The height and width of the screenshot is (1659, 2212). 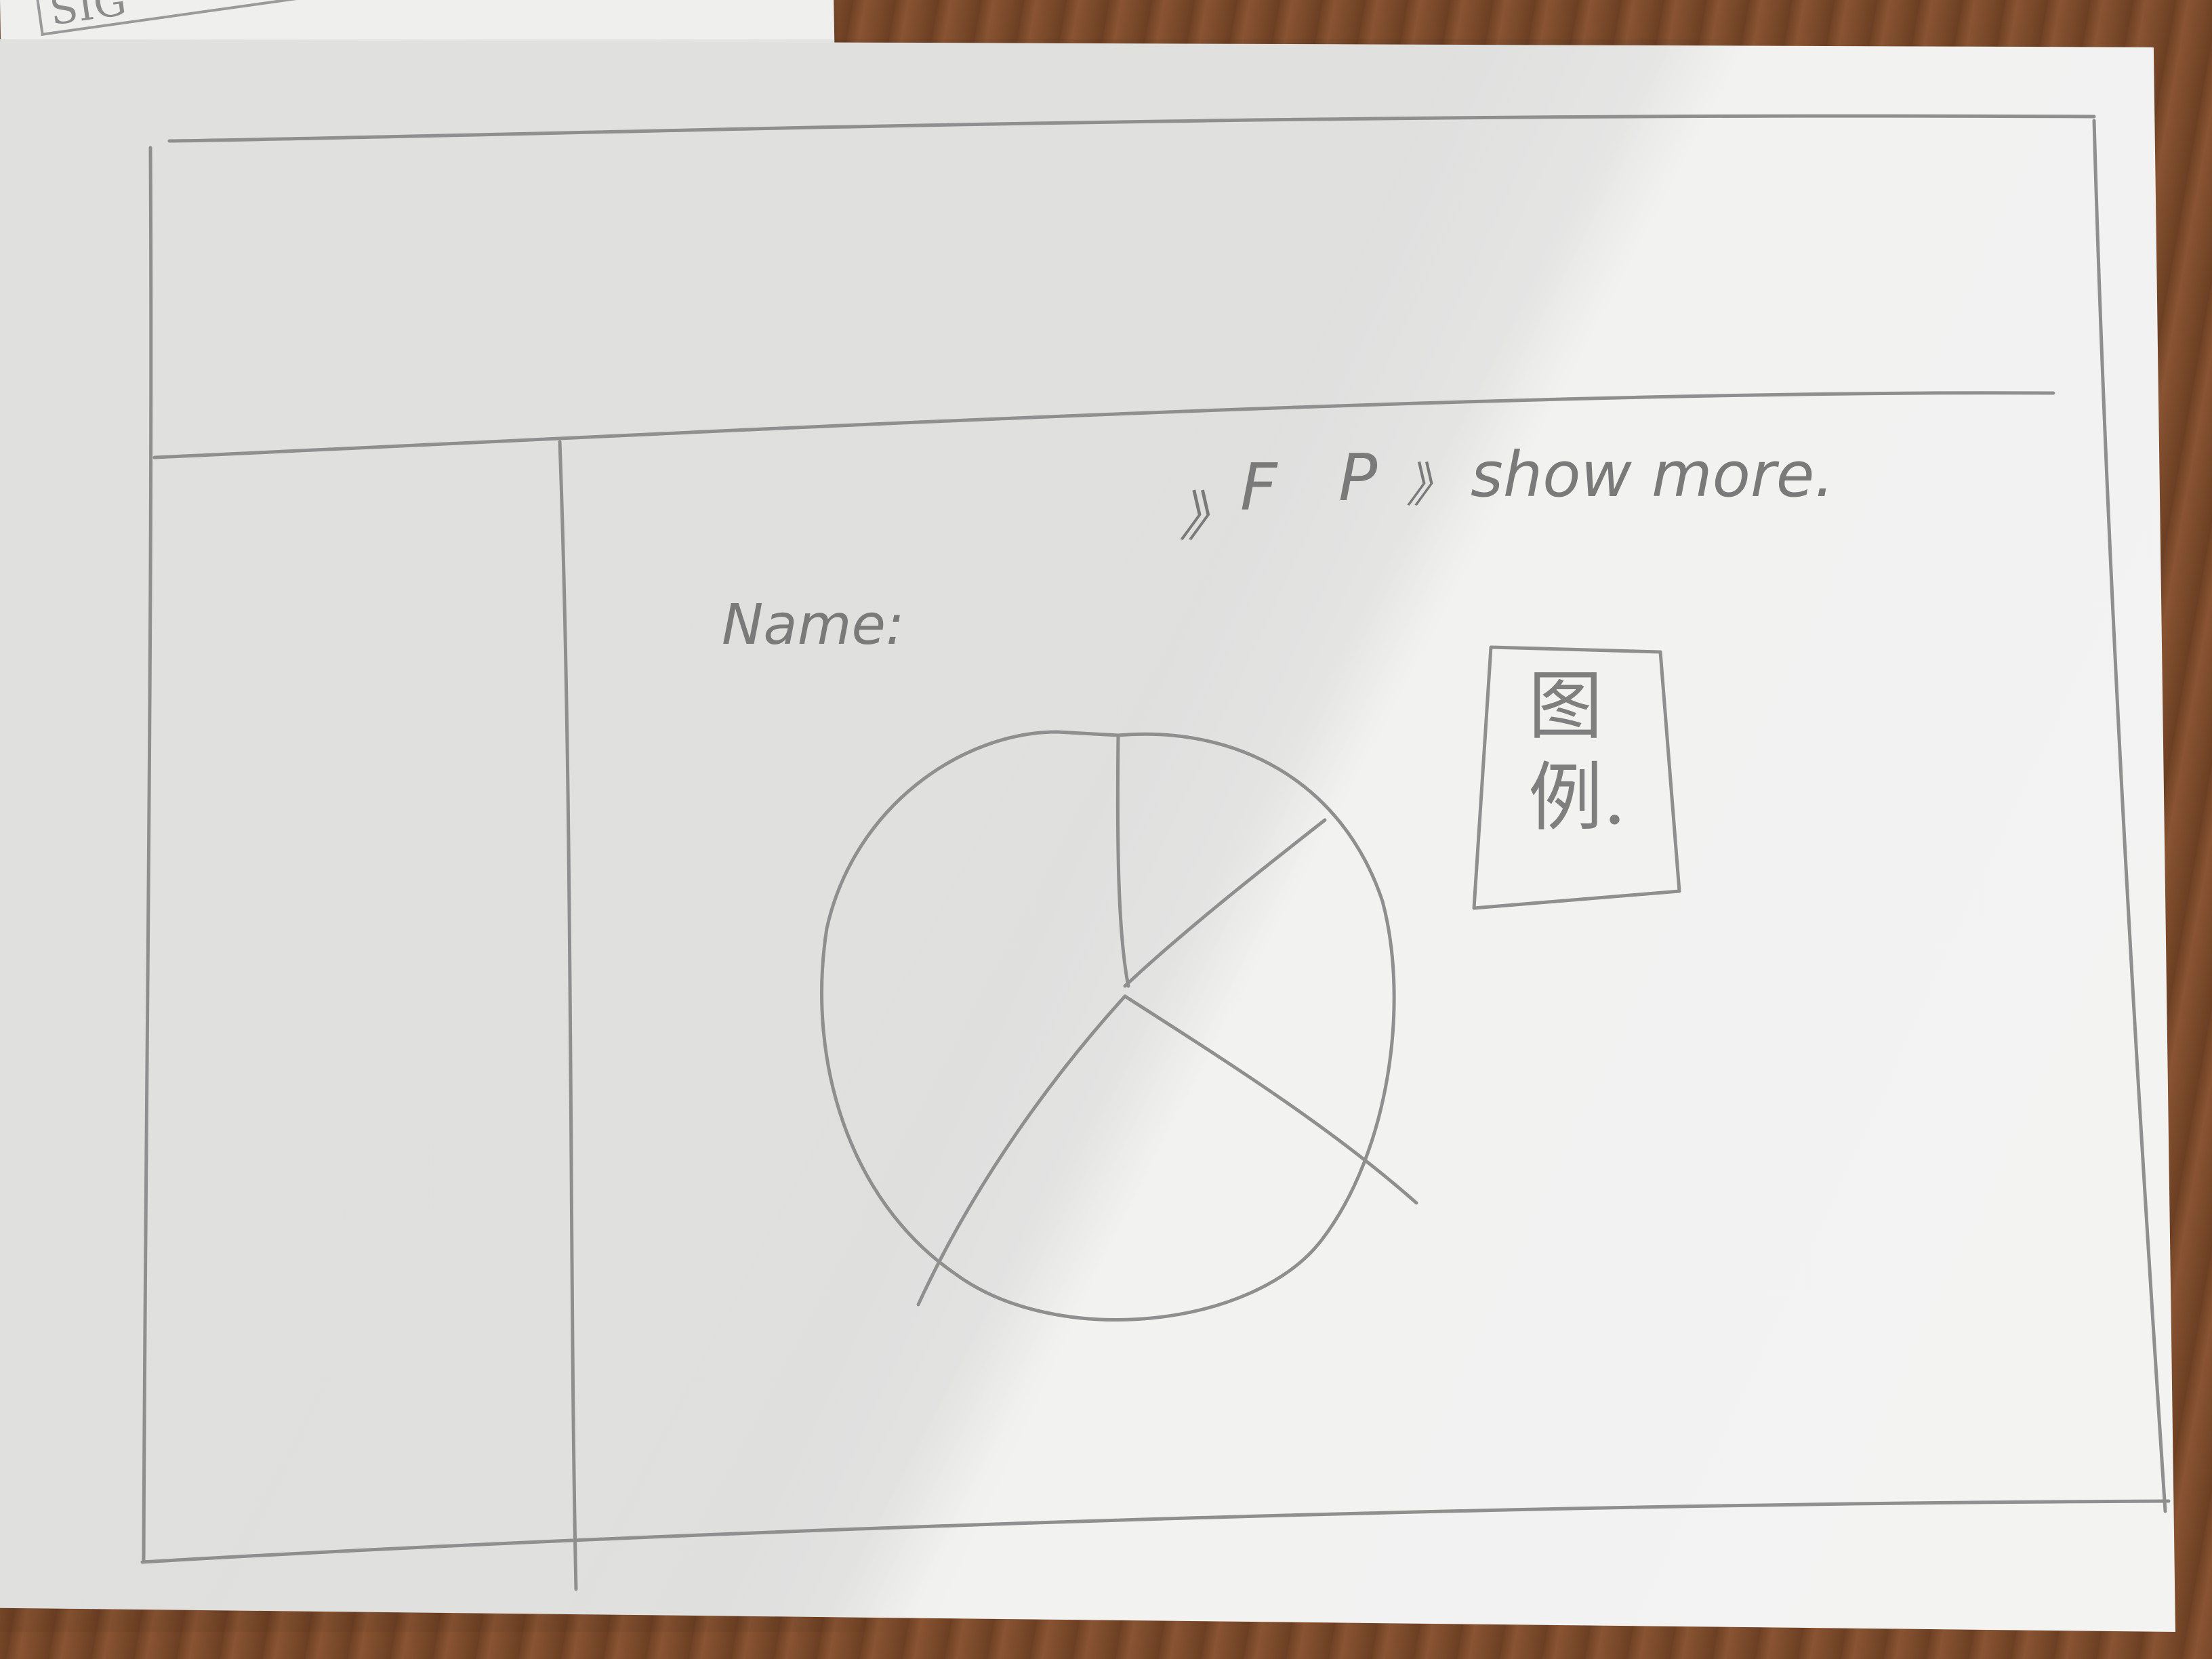 What do you see at coordinates (568, 1016) in the screenshot?
I see `sidebar-divider` at bounding box center [568, 1016].